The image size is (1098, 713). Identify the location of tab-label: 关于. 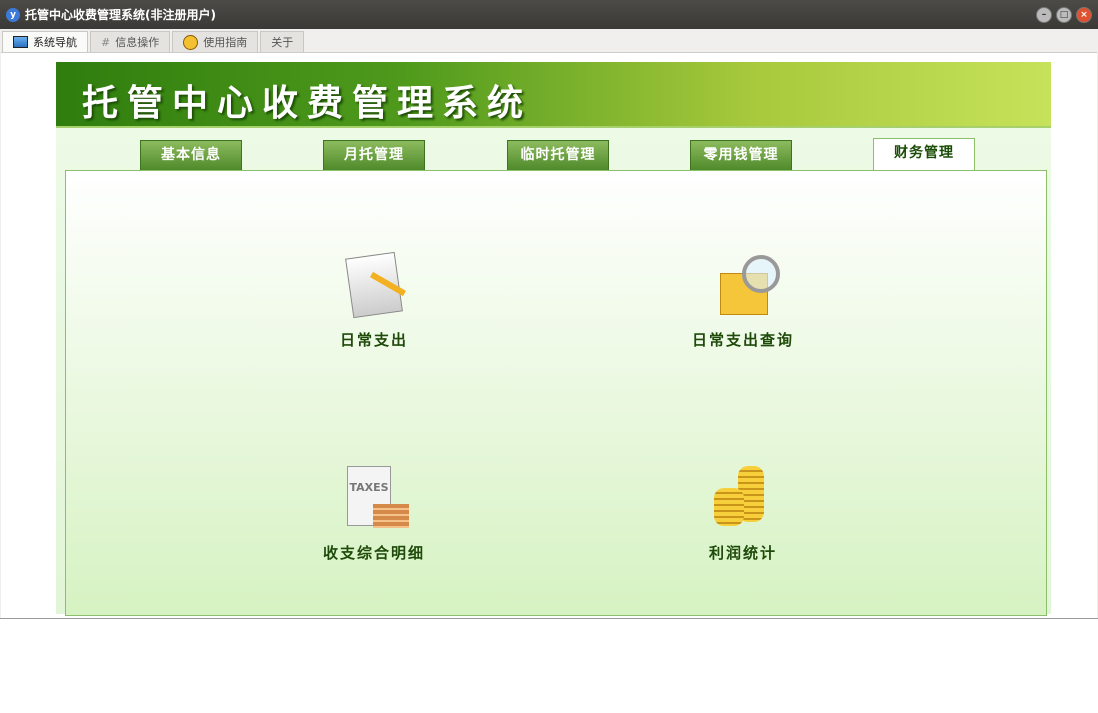
(282, 42).